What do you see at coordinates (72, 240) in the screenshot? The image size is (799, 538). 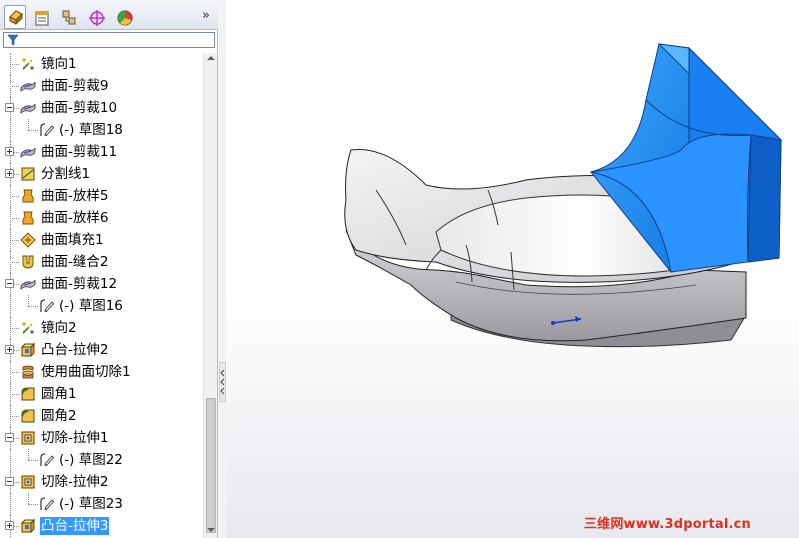 I see `tree-item-label: 曲面填充1` at bounding box center [72, 240].